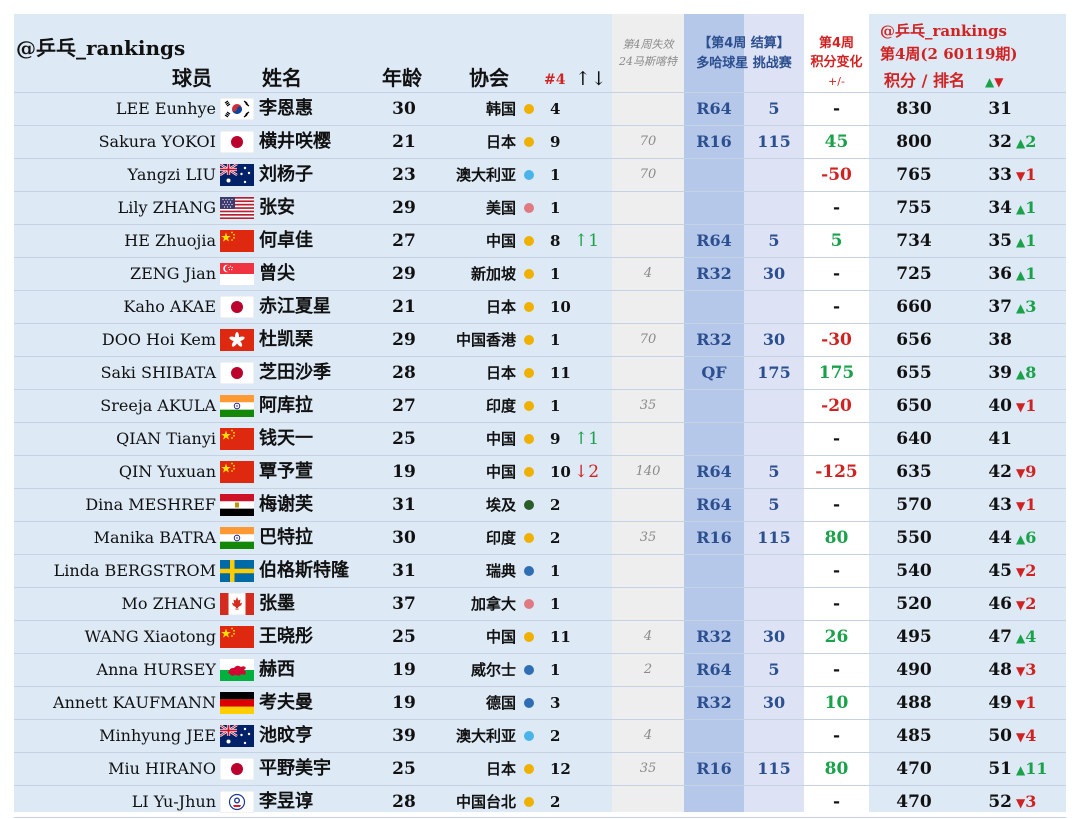 The image size is (1080, 819). Describe the element at coordinates (1031, 471) in the screenshot. I see `rank-change-value: 9` at that location.